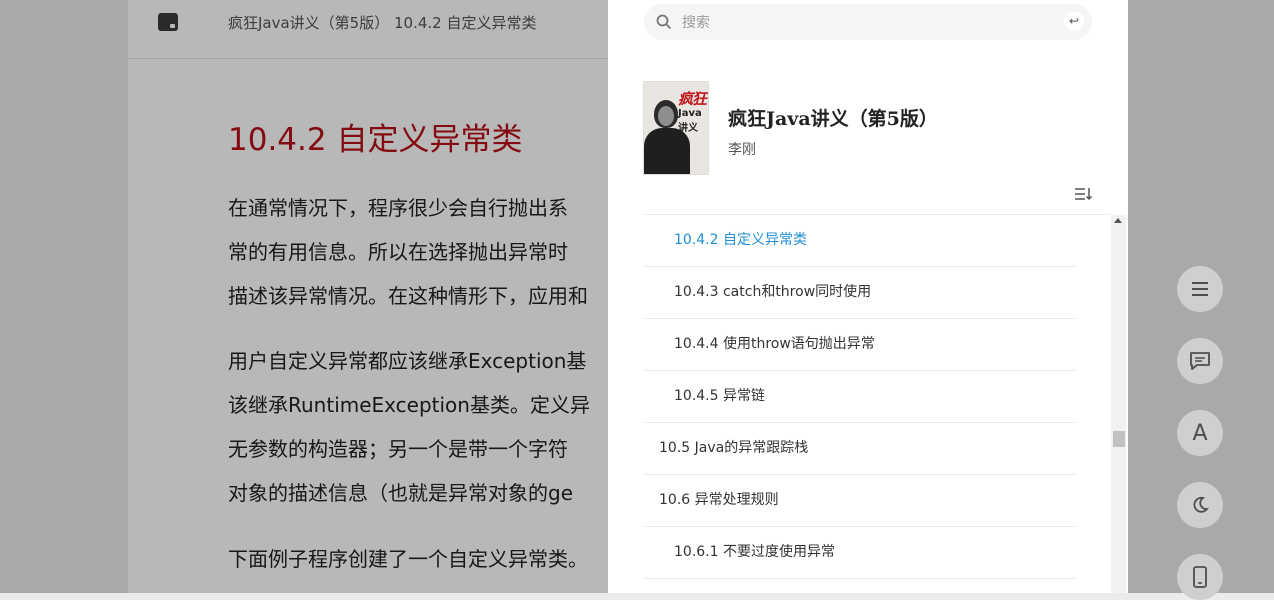 The width and height of the screenshot is (1274, 600). Describe the element at coordinates (1118, 404) in the screenshot. I see `toc-scrollbar` at that location.